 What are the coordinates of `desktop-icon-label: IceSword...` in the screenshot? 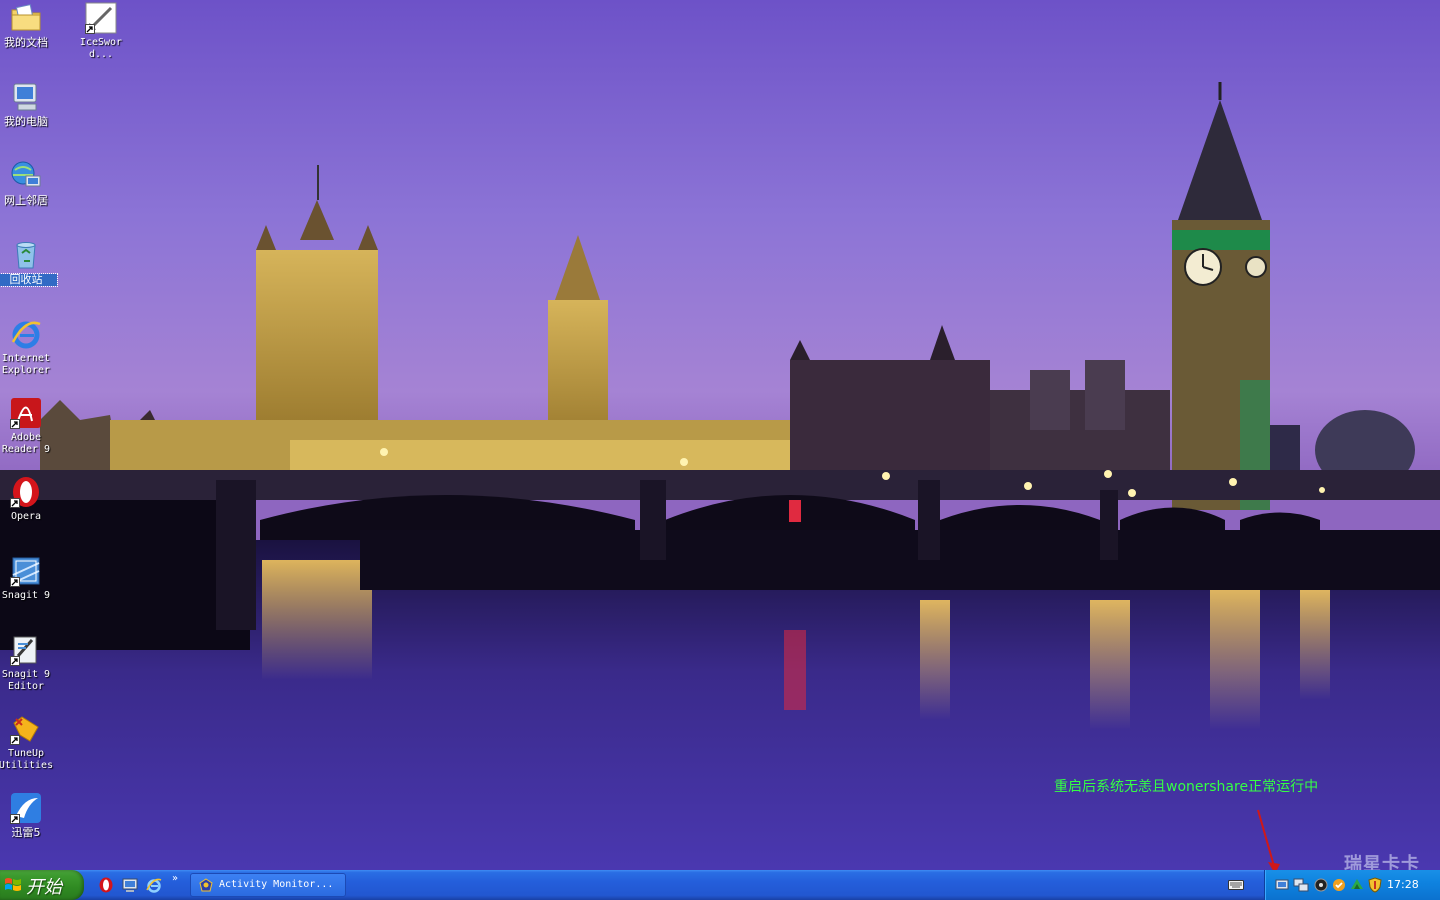 It's located at (101, 48).